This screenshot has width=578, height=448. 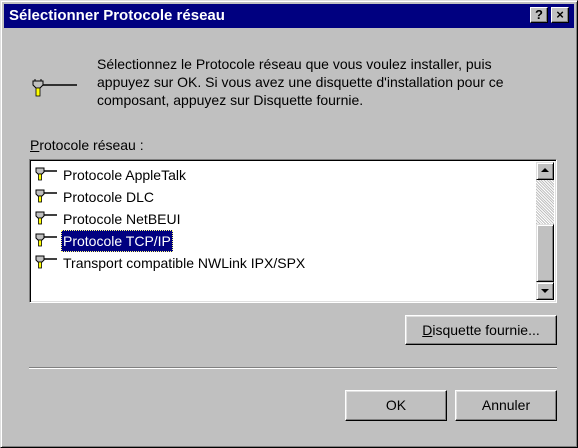 I want to click on network-protocol-icon, so click(x=54, y=88).